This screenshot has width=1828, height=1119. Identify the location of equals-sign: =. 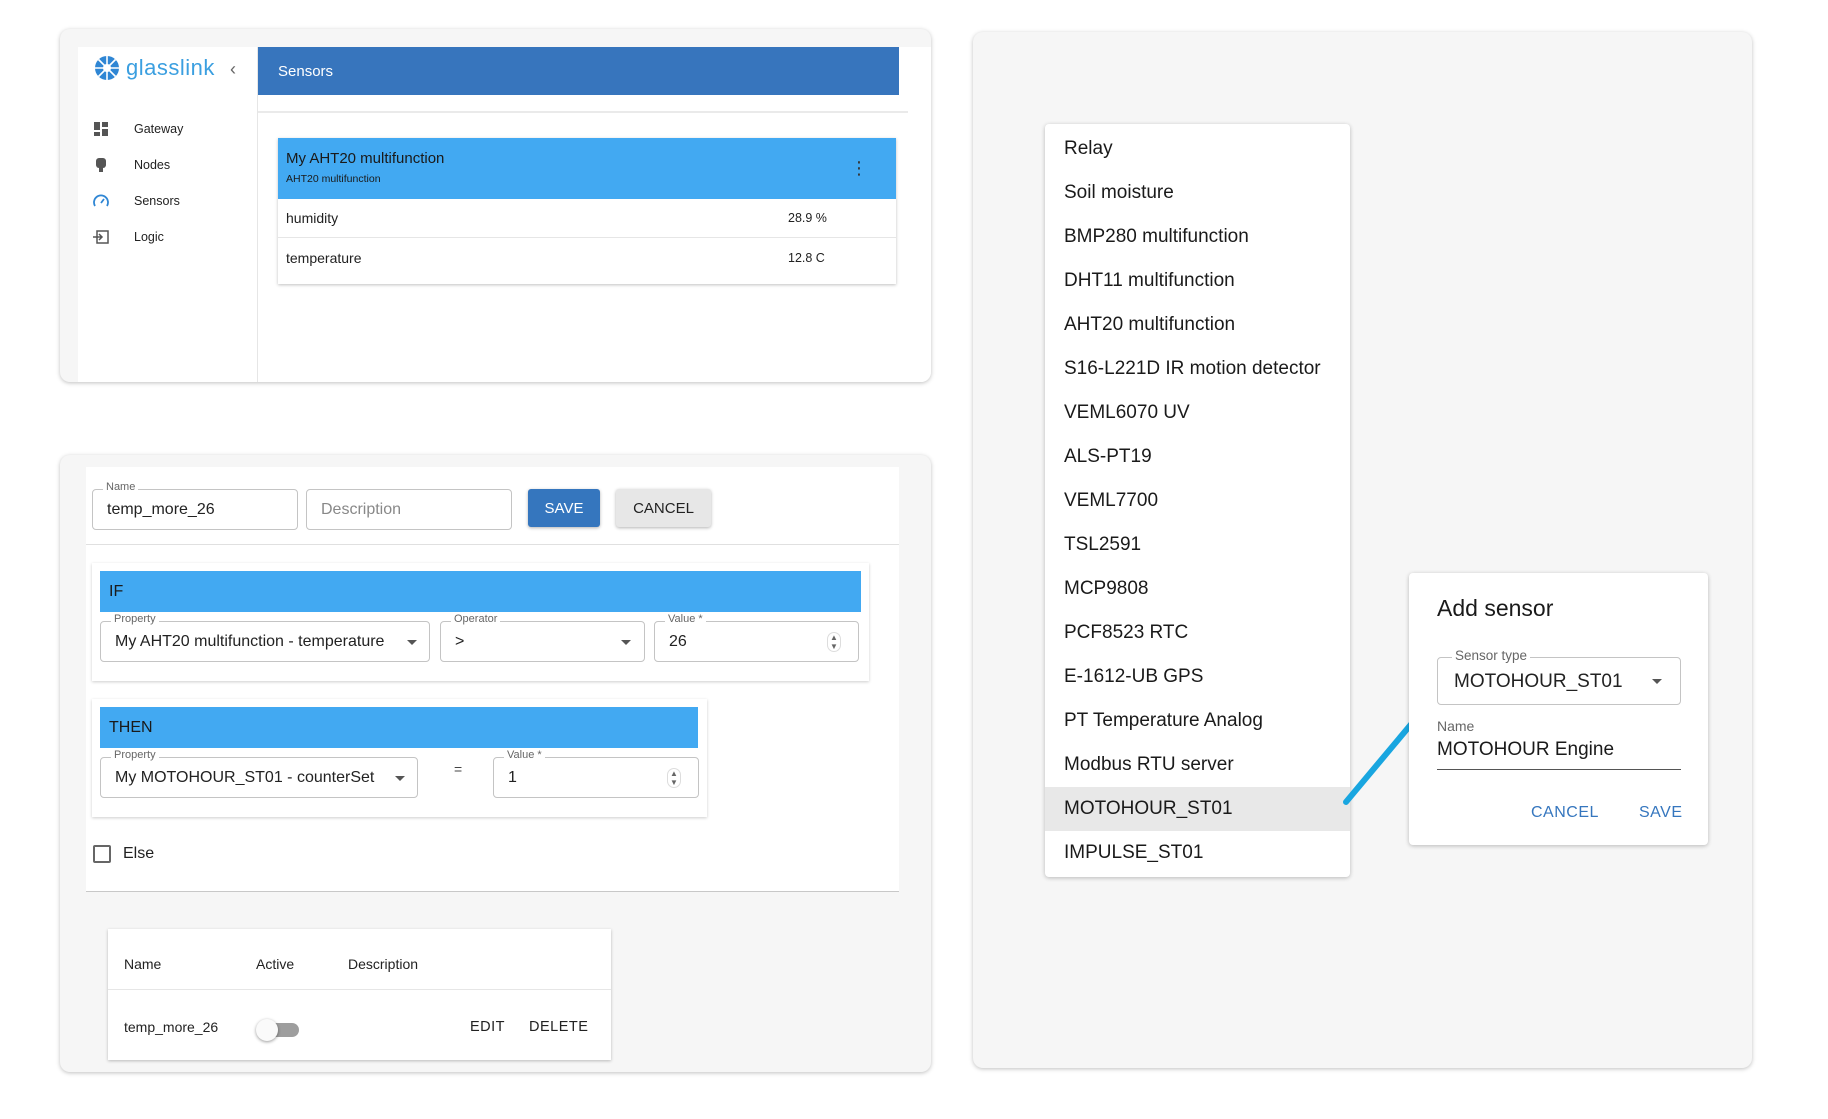
(458, 769).